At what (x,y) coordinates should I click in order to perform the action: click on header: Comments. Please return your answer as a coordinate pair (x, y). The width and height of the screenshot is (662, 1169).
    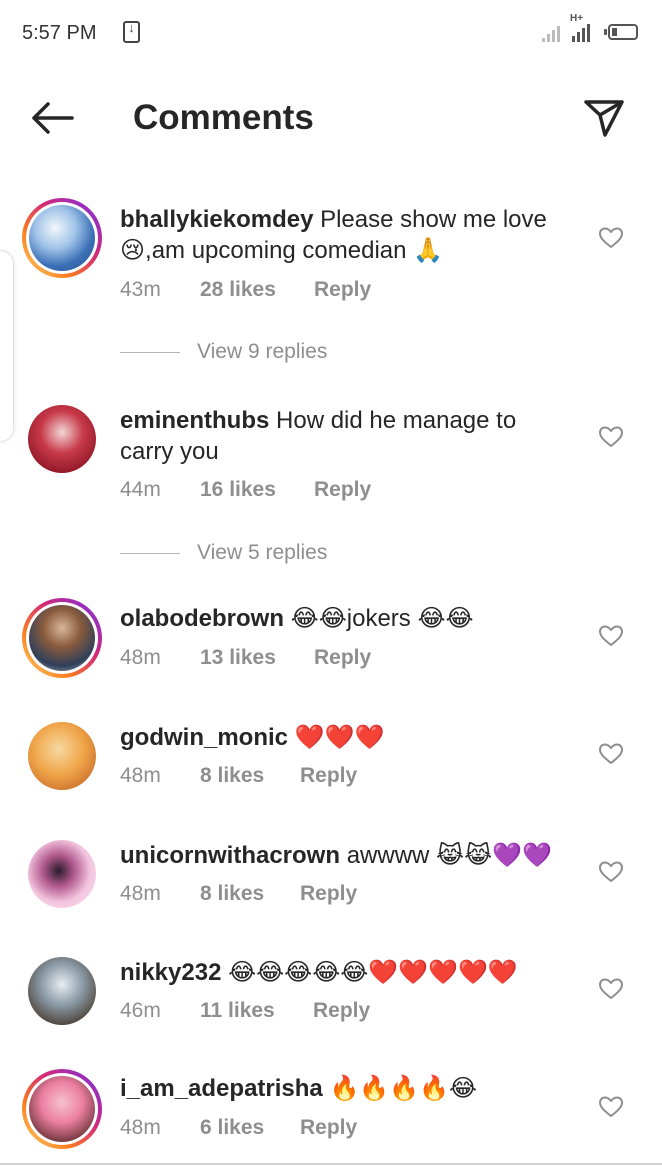
    Looking at the image, I should click on (331, 118).